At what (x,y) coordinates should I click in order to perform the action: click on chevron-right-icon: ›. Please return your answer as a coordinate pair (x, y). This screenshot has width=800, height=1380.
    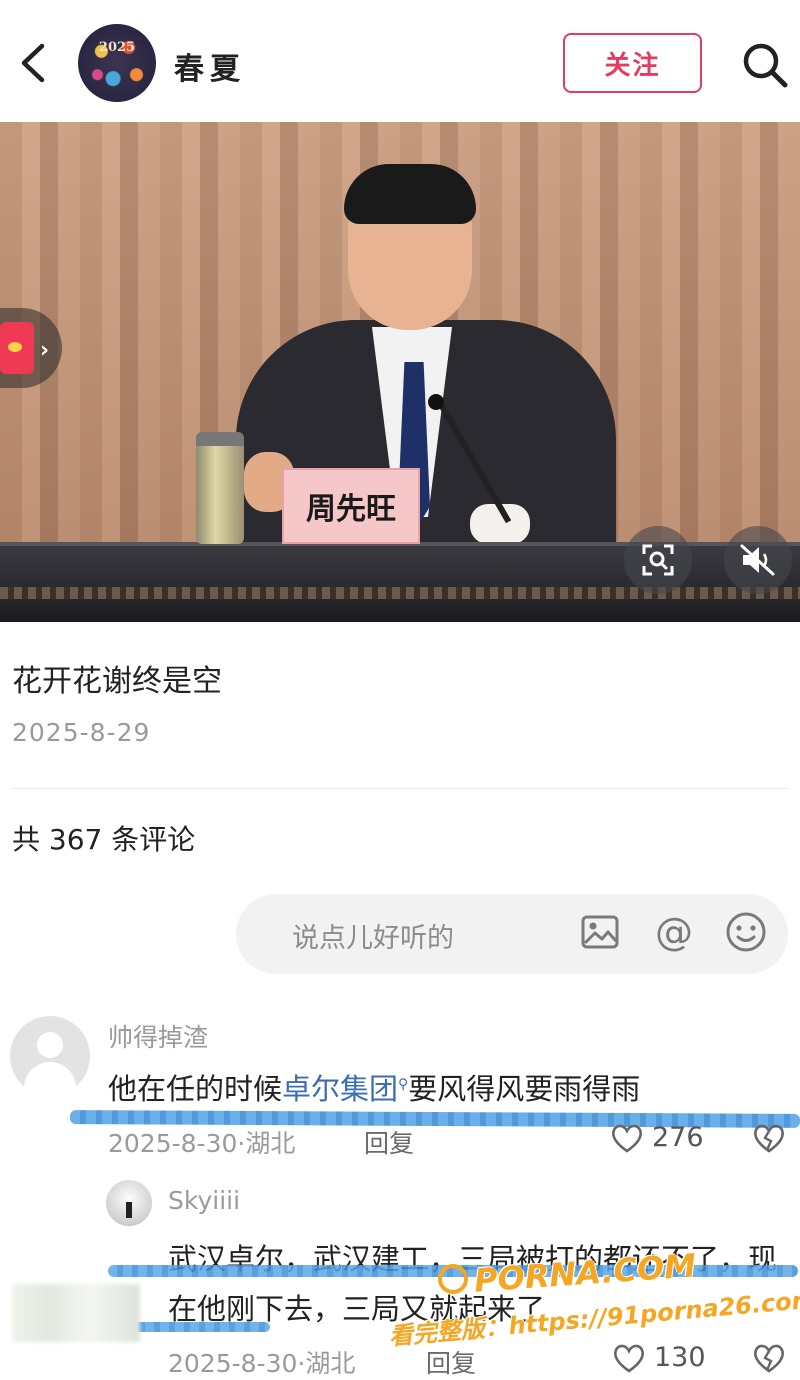
    Looking at the image, I should click on (44, 350).